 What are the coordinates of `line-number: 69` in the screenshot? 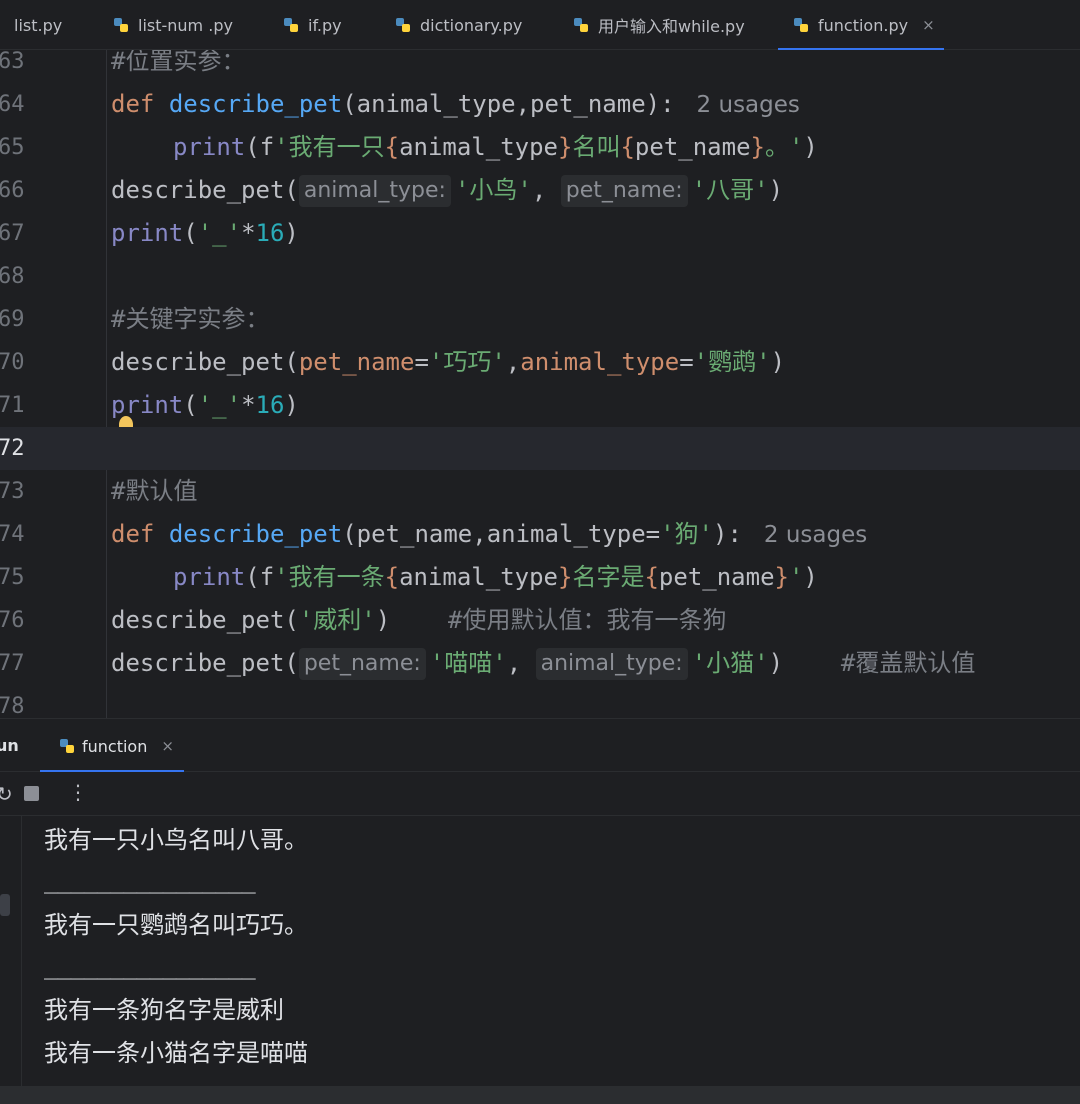 It's located at (12, 319).